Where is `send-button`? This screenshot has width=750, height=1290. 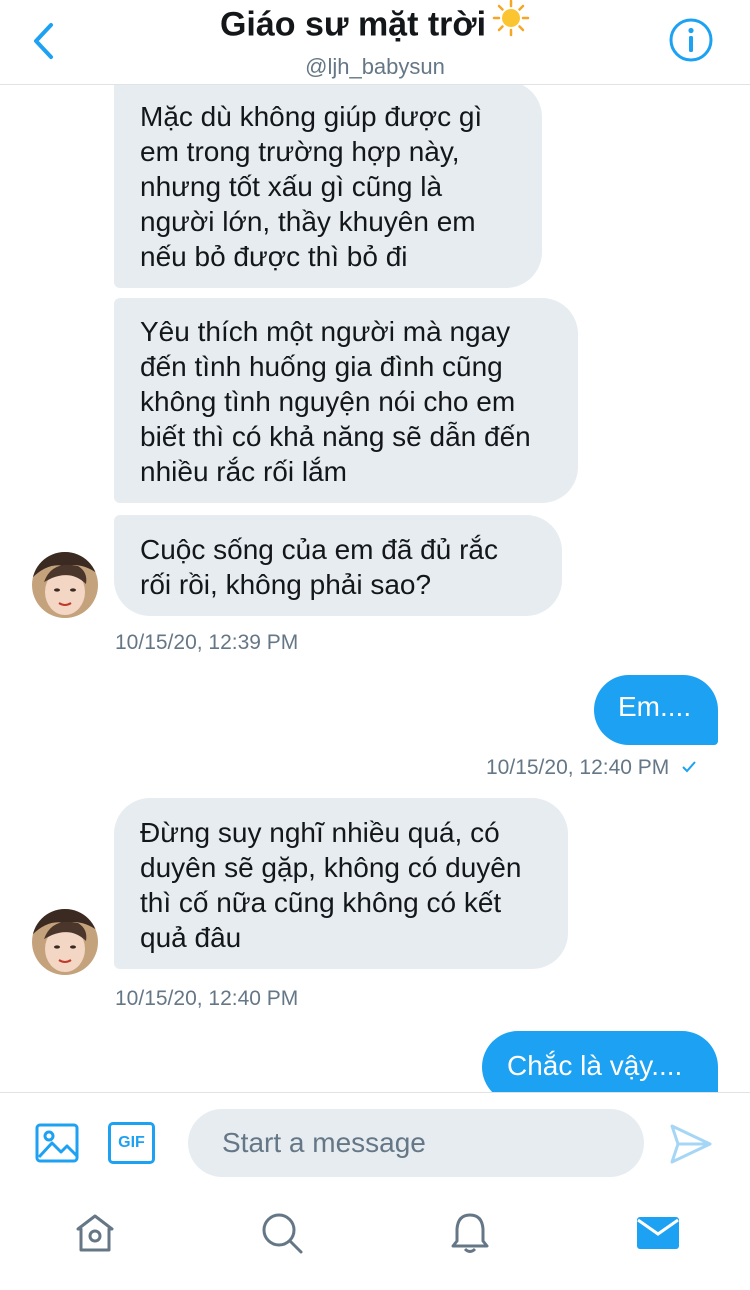
send-button is located at coordinates (691, 1144).